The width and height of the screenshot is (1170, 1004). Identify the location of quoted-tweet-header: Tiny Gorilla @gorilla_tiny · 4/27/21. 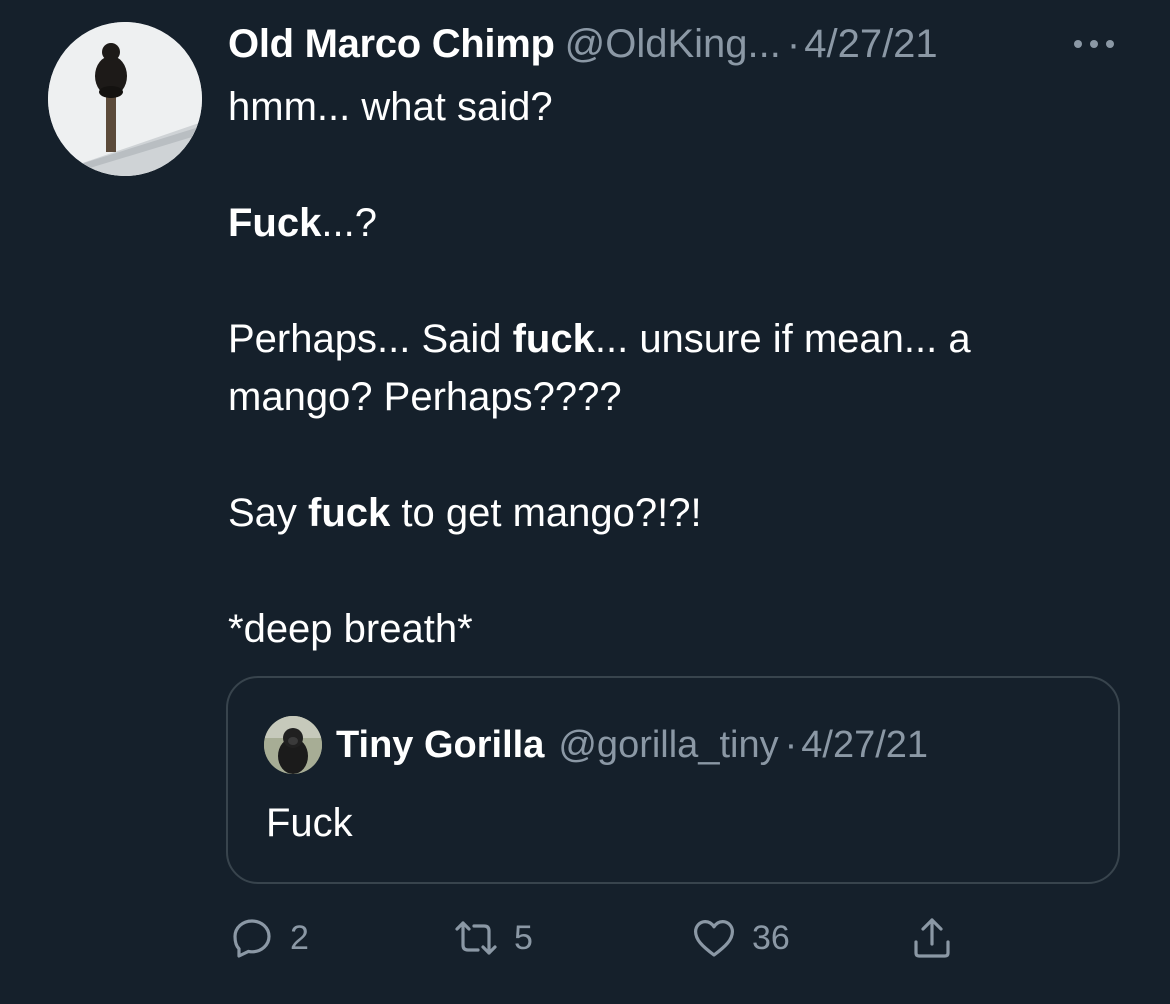
(596, 745).